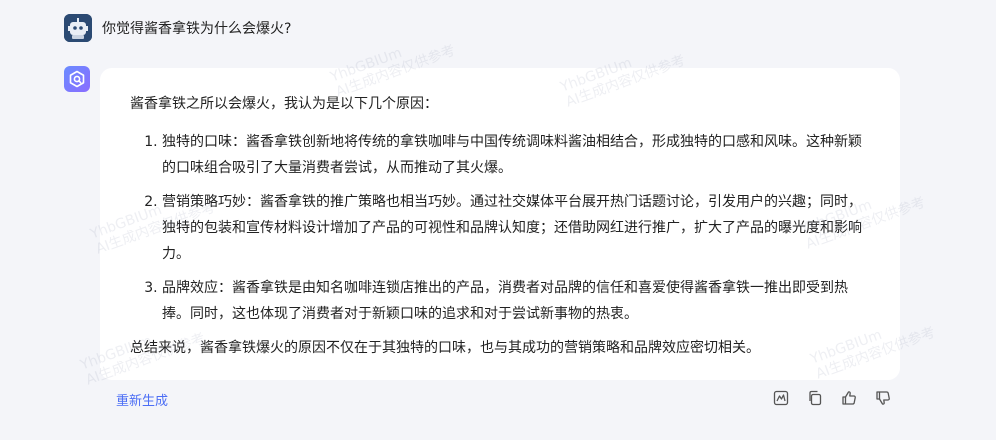  What do you see at coordinates (197, 29) in the screenshot?
I see `user-question-text: 你觉得酱香拿铁为什么会爆火?` at bounding box center [197, 29].